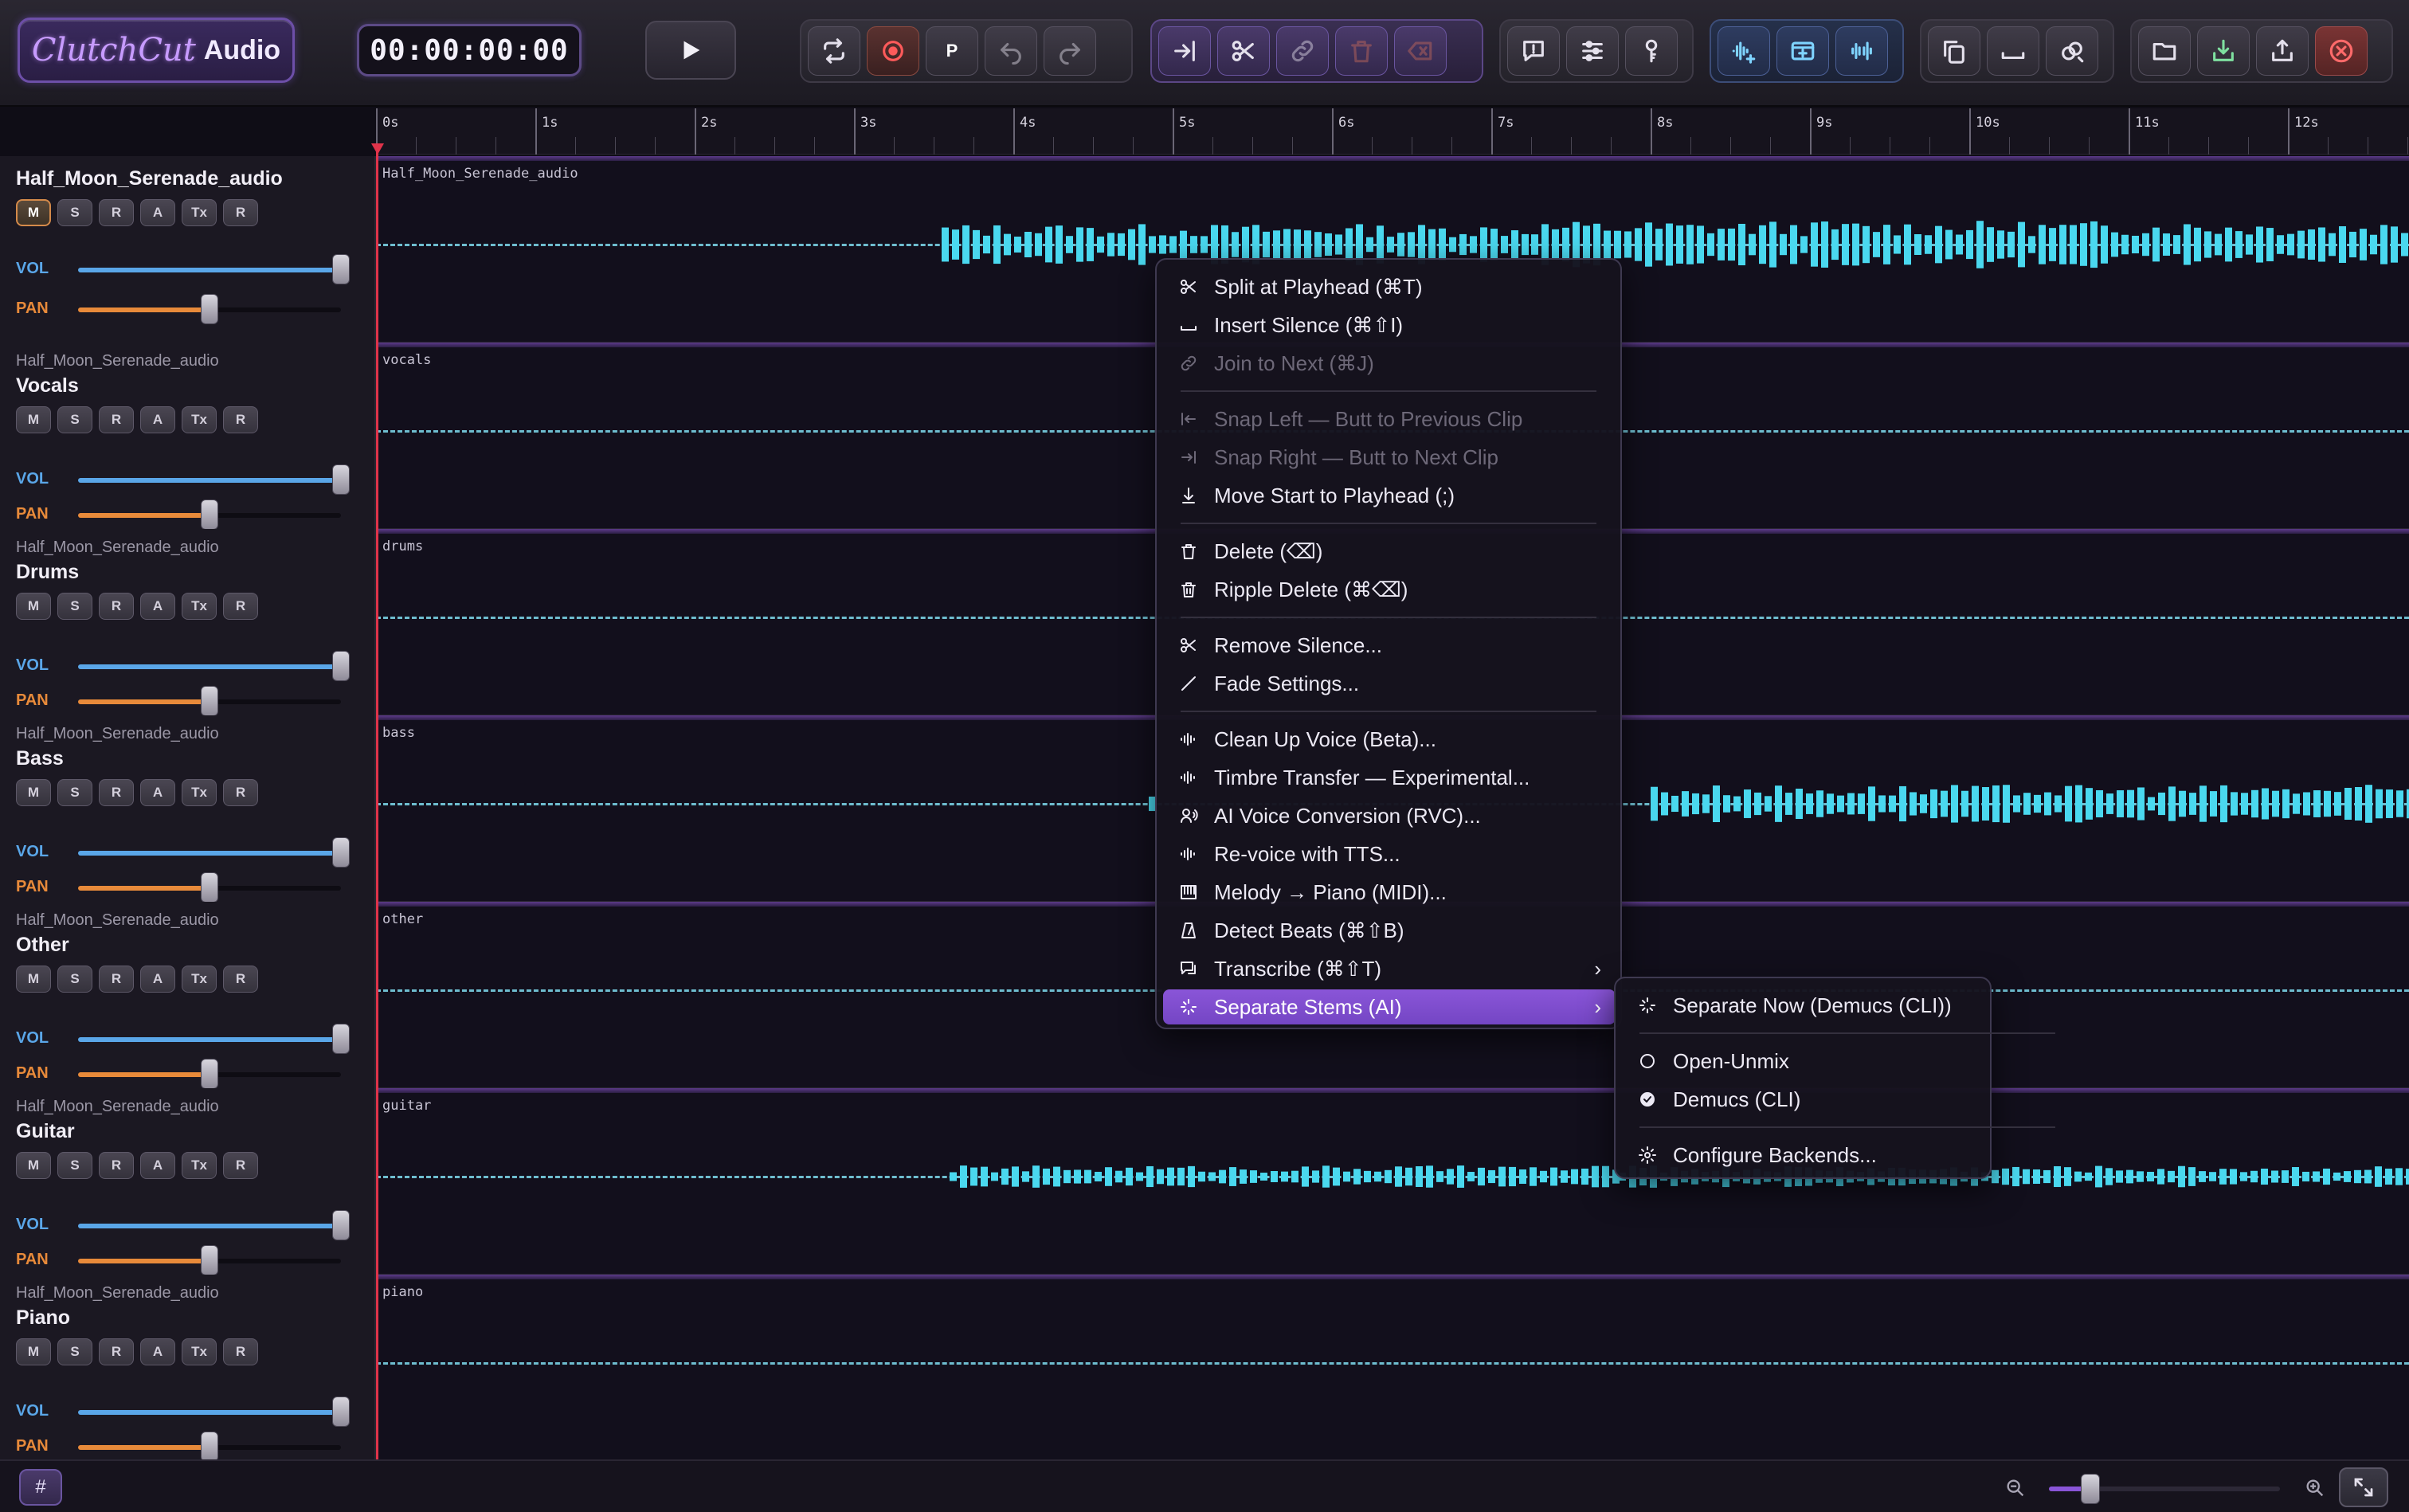  I want to click on import-button, so click(2223, 51).